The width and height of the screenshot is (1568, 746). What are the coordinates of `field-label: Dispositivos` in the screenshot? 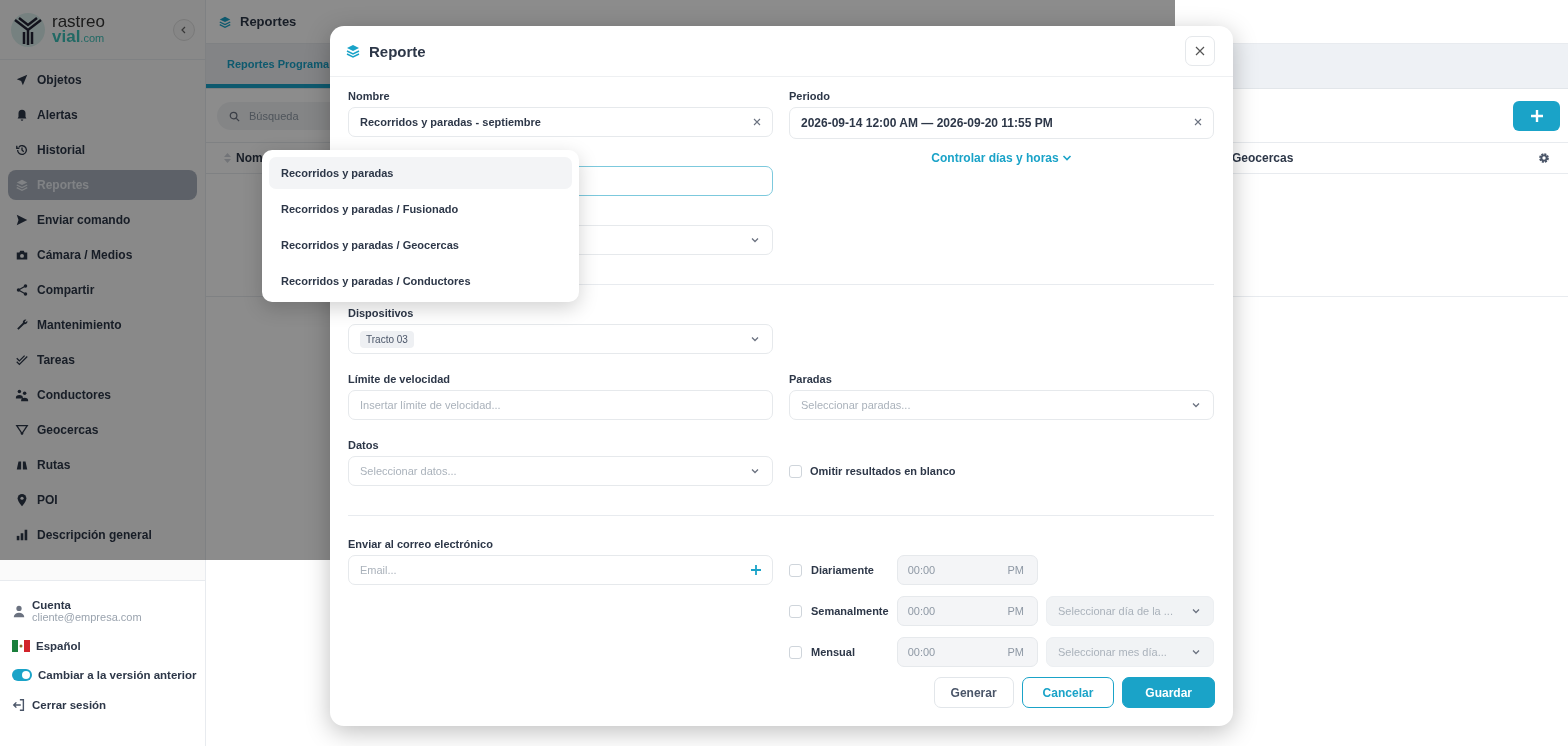 It's located at (381, 313).